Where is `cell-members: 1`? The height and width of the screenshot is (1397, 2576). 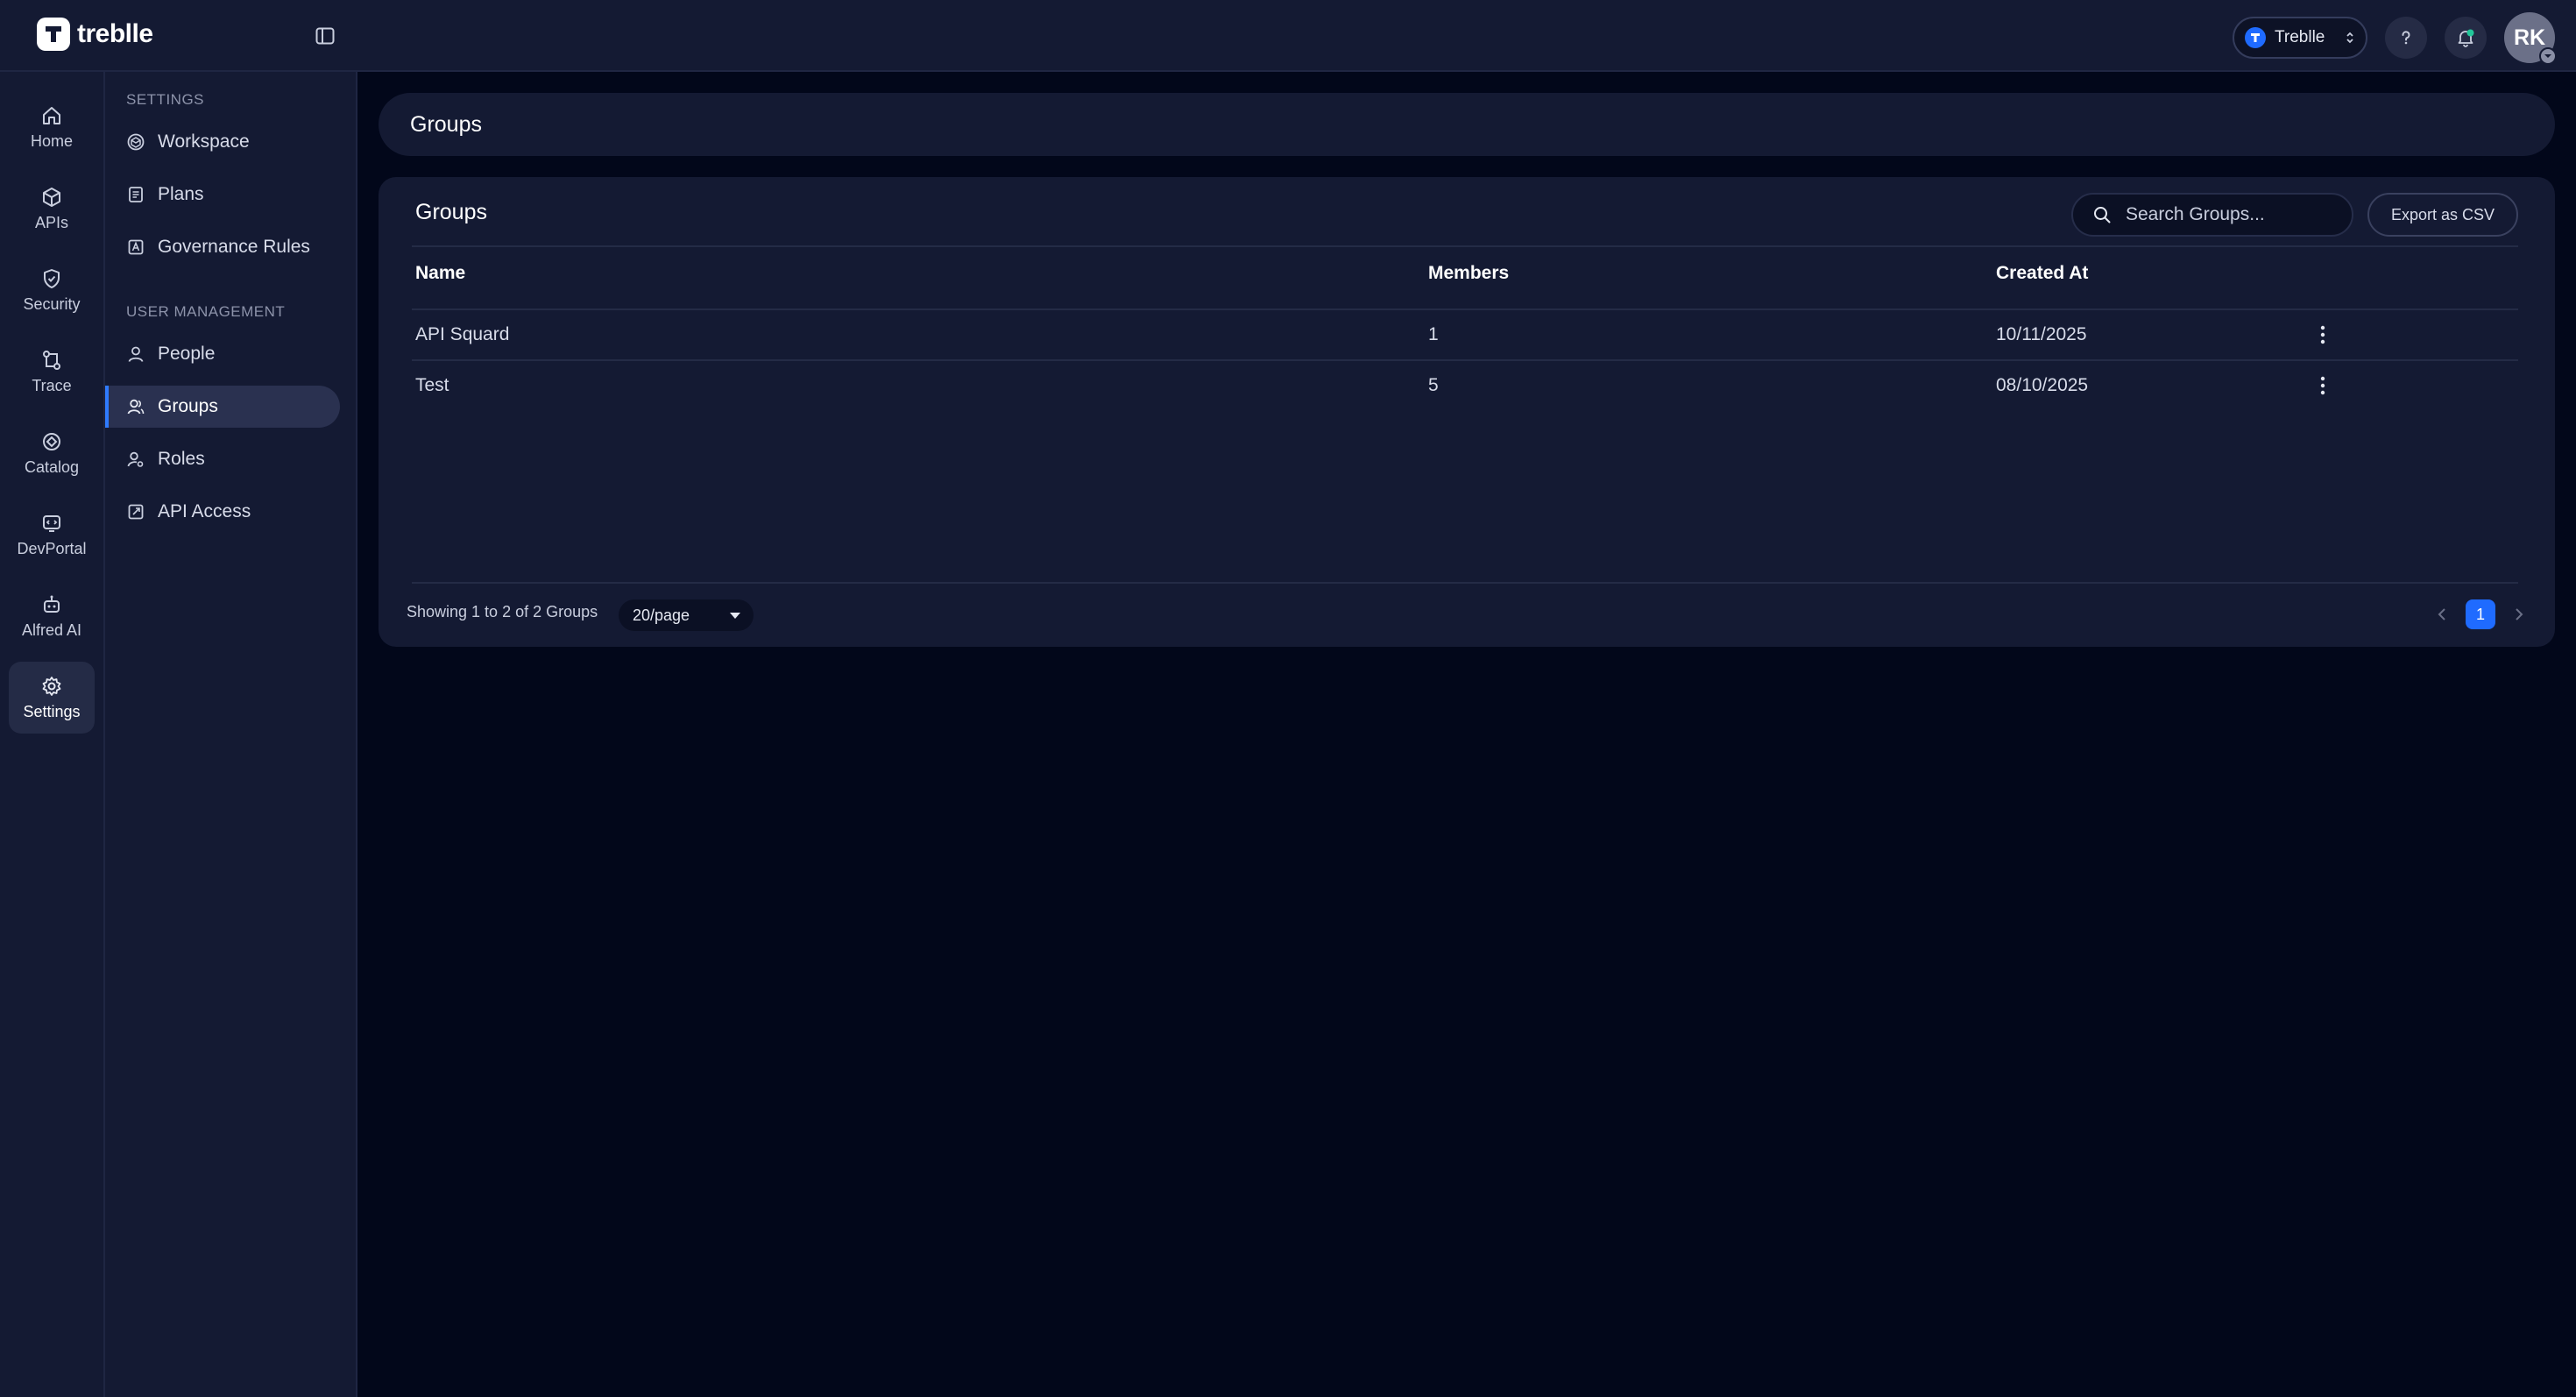
cell-members: 1 is located at coordinates (1433, 334).